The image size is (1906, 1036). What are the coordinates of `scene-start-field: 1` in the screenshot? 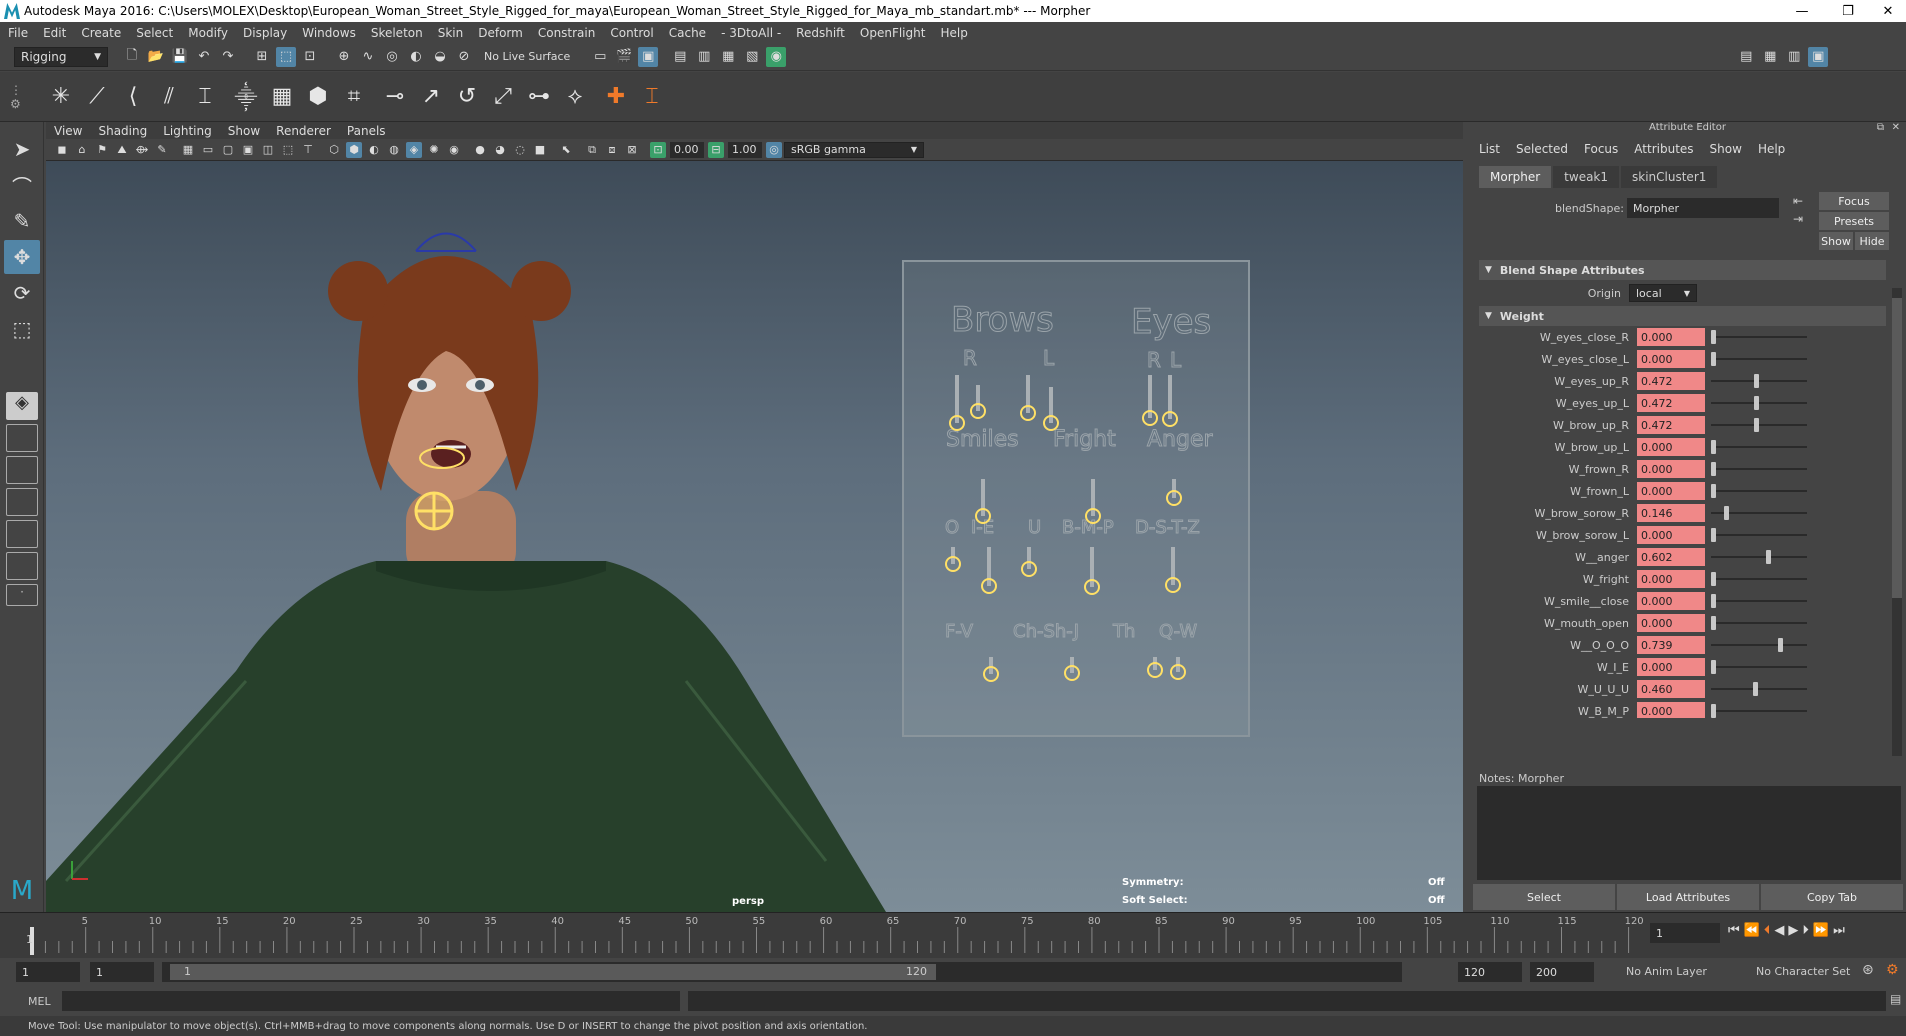 It's located at (48, 972).